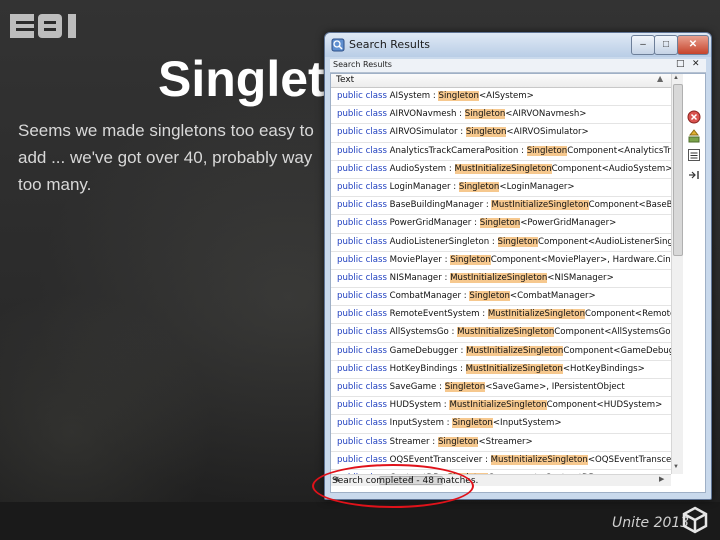 This screenshot has width=720, height=540. I want to click on result-rest: Component<AudioSystem>, so click(611, 168).